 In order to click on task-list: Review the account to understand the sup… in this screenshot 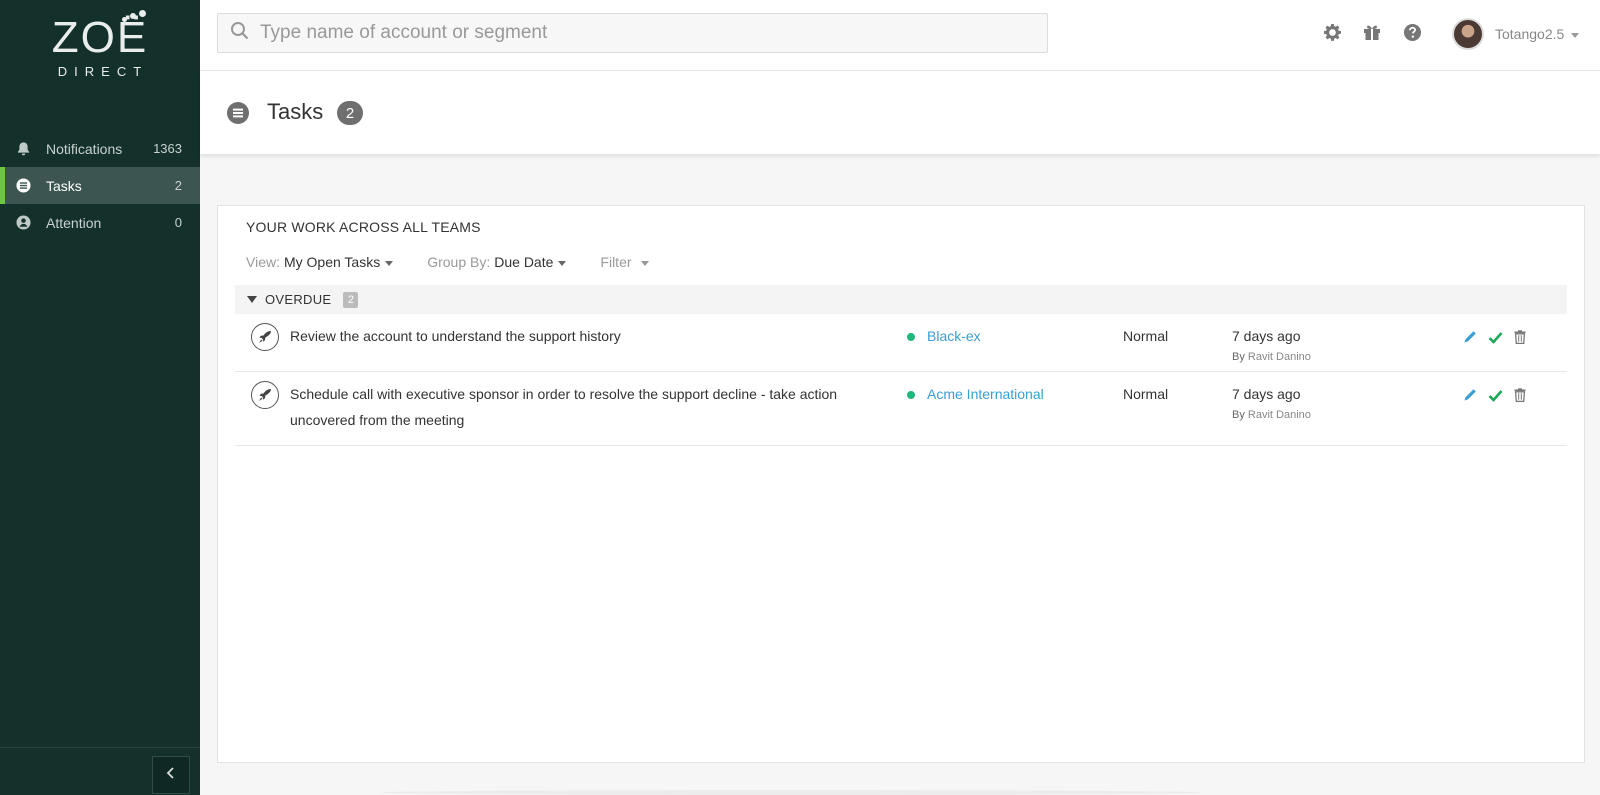, I will do `click(901, 380)`.